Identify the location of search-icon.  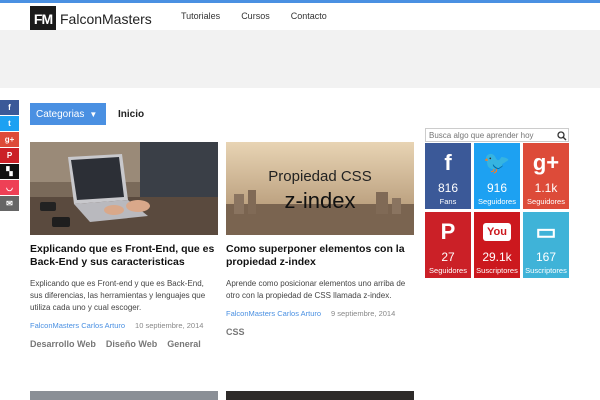
(562, 135).